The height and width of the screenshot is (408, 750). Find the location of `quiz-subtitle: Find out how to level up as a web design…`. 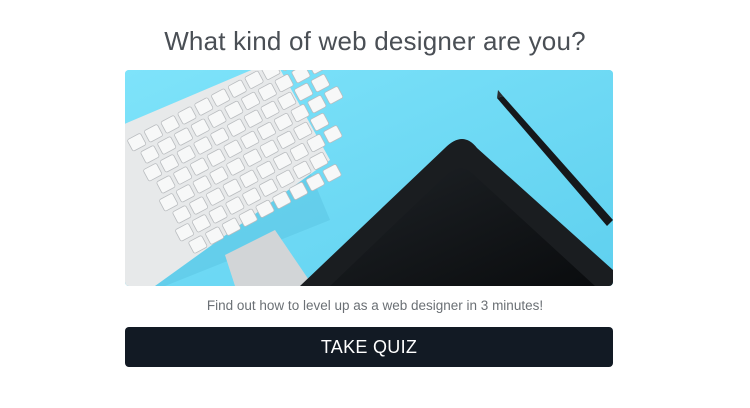

quiz-subtitle: Find out how to level up as a web design… is located at coordinates (375, 305).